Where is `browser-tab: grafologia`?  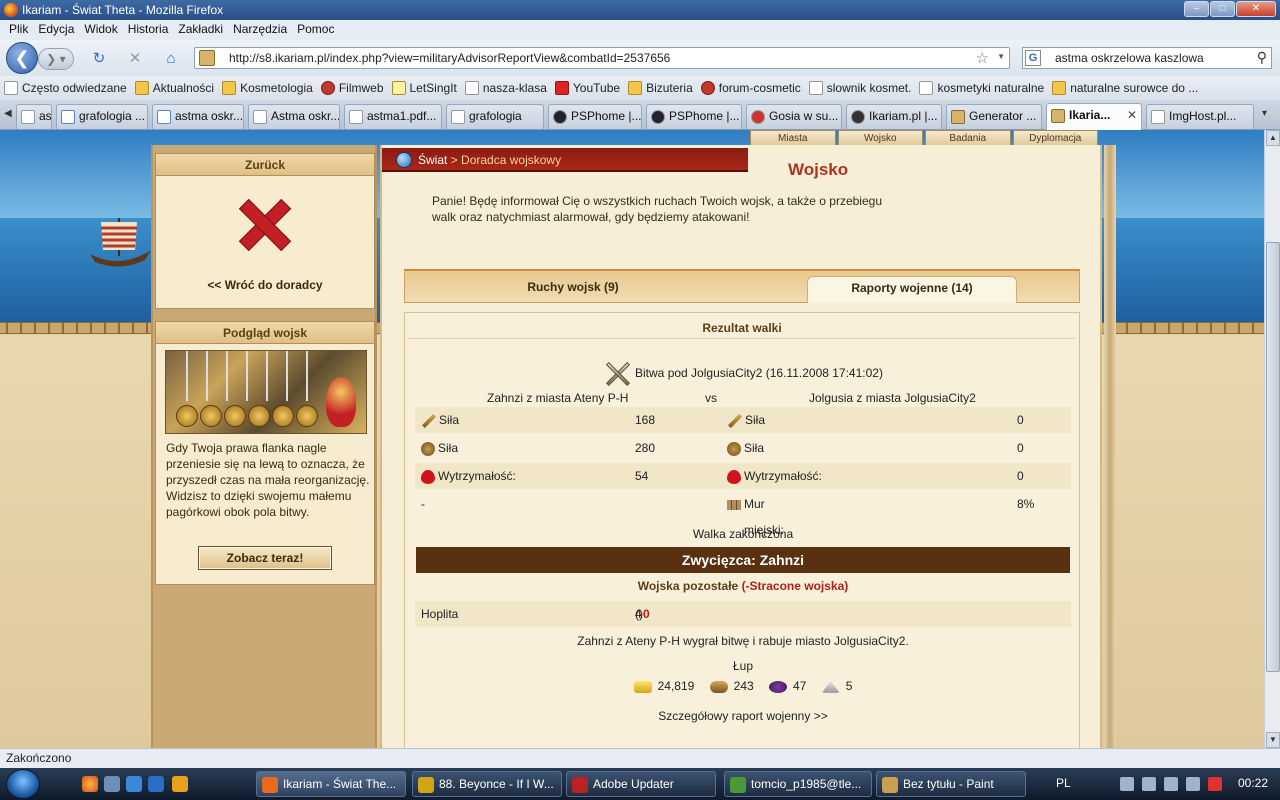
browser-tab: grafologia is located at coordinates (495, 116).